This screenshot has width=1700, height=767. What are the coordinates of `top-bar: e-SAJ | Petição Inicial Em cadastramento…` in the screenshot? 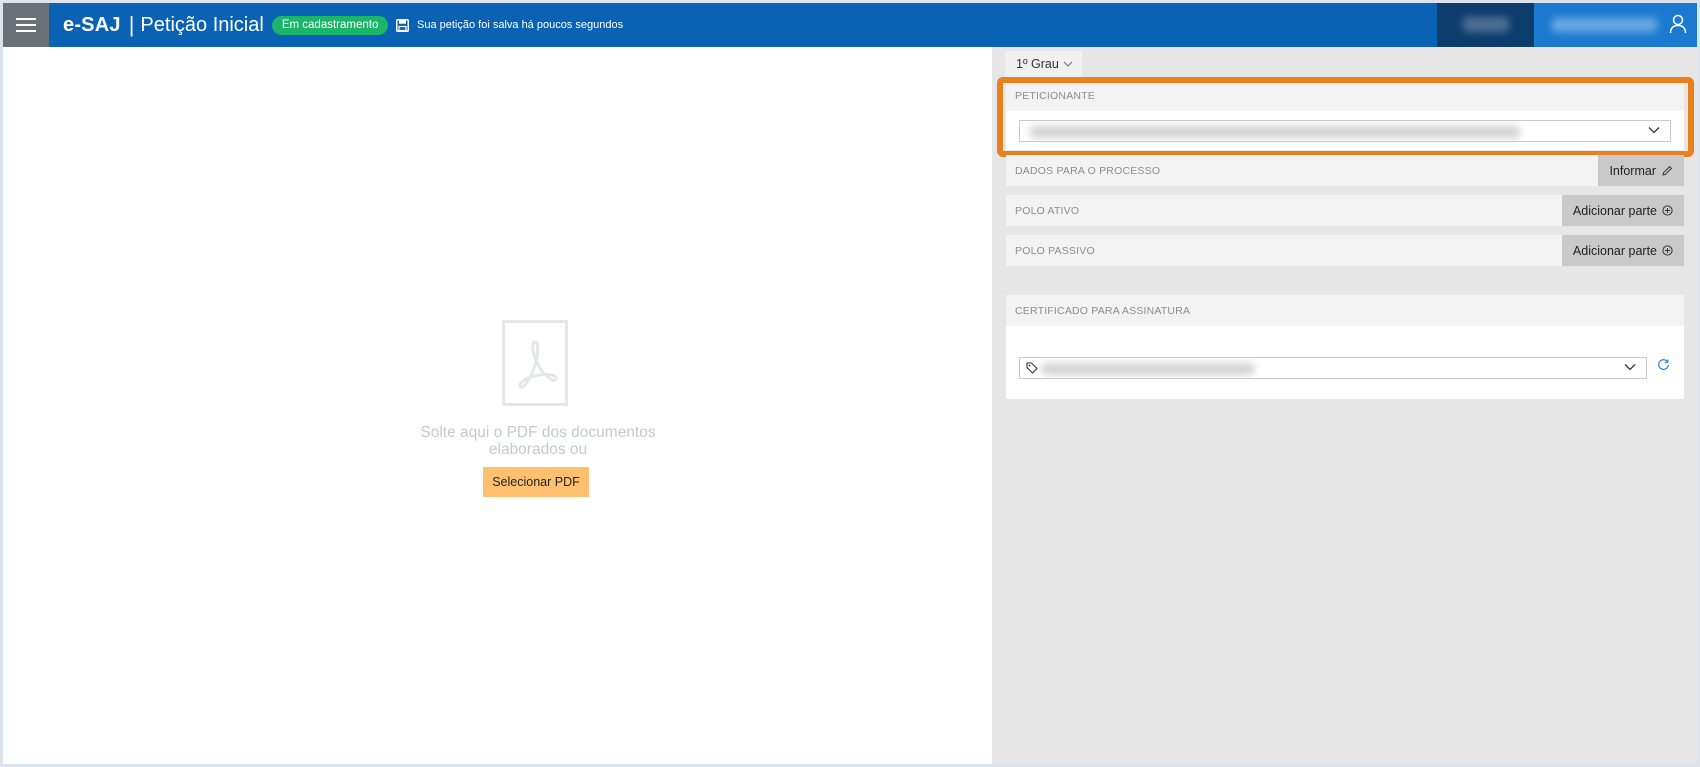 It's located at (850, 25).